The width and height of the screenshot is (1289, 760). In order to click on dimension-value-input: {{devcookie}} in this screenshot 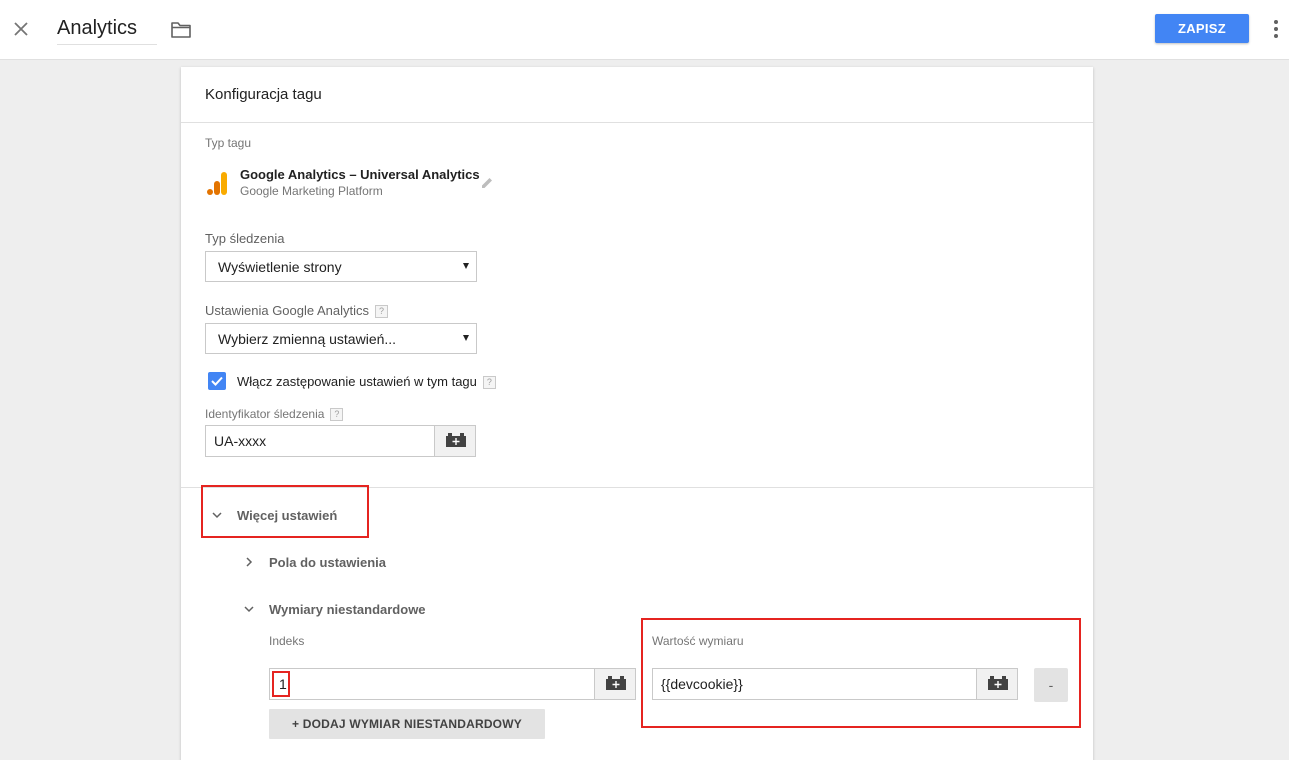, I will do `click(815, 684)`.